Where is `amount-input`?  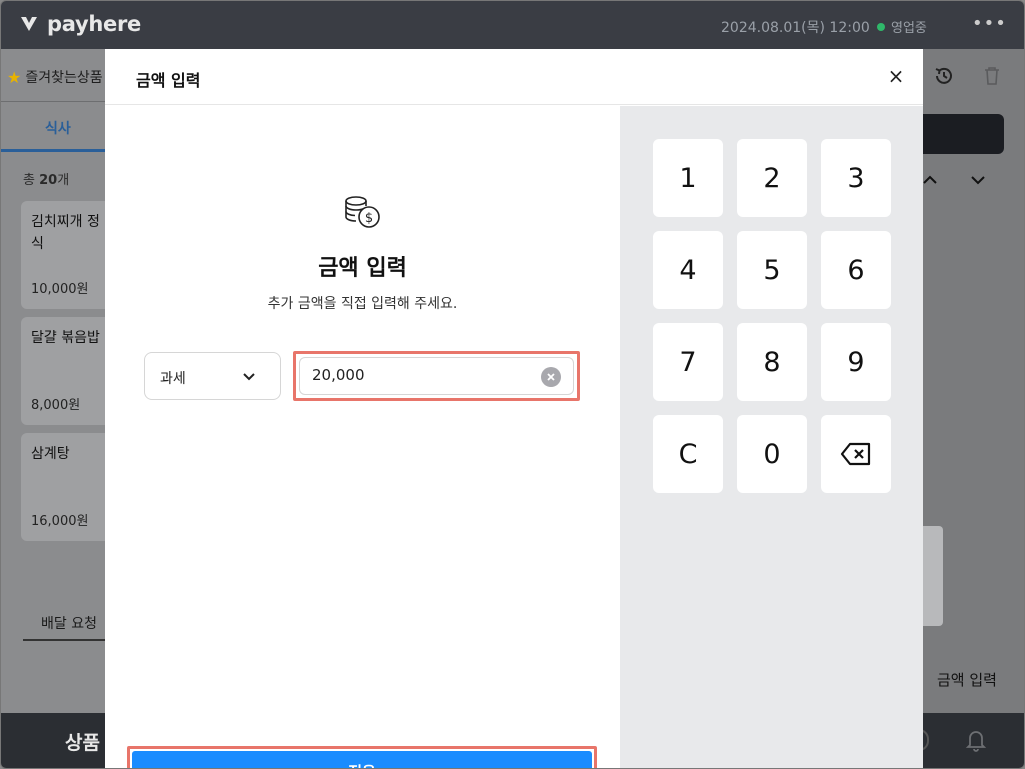
amount-input is located at coordinates (422, 375).